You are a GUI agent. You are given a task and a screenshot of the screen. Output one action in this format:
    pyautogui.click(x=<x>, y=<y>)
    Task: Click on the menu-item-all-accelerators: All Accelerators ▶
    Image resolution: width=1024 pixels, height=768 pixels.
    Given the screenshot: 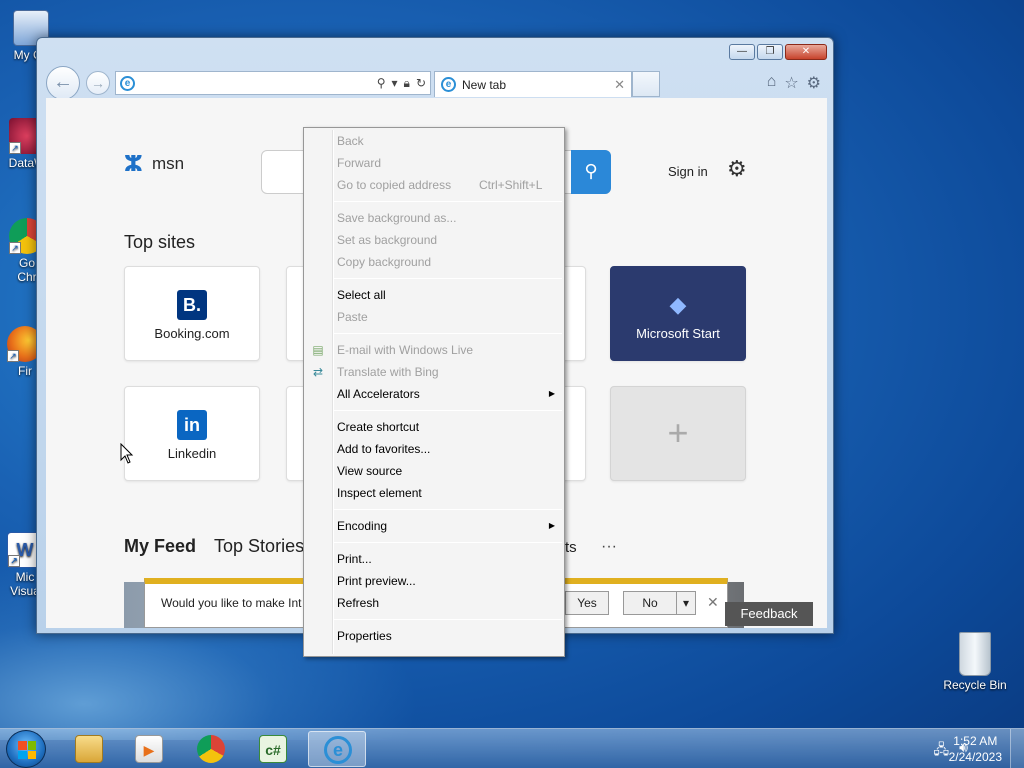 What is the action you would take?
    pyautogui.click(x=434, y=394)
    